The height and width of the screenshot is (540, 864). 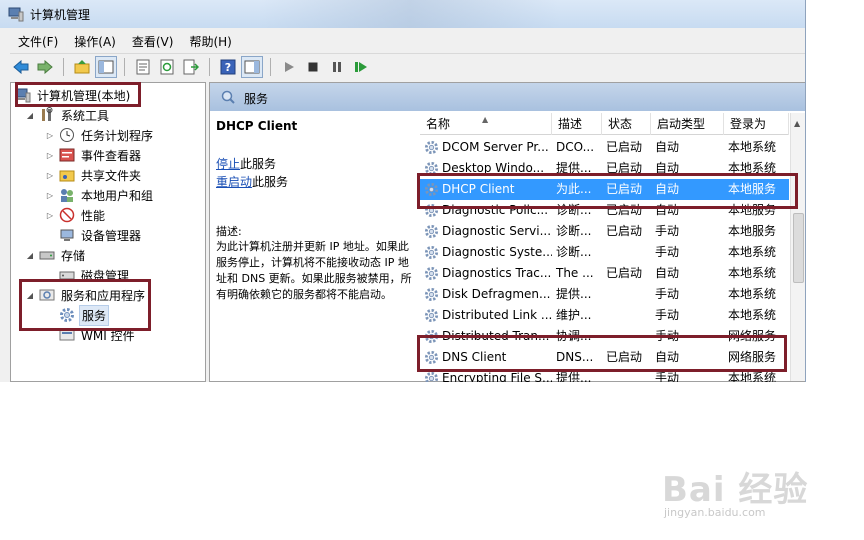 I want to click on service-row: Diagnostic Servi... 诊断... 已启动 手动 本地服务, so click(x=604, y=231).